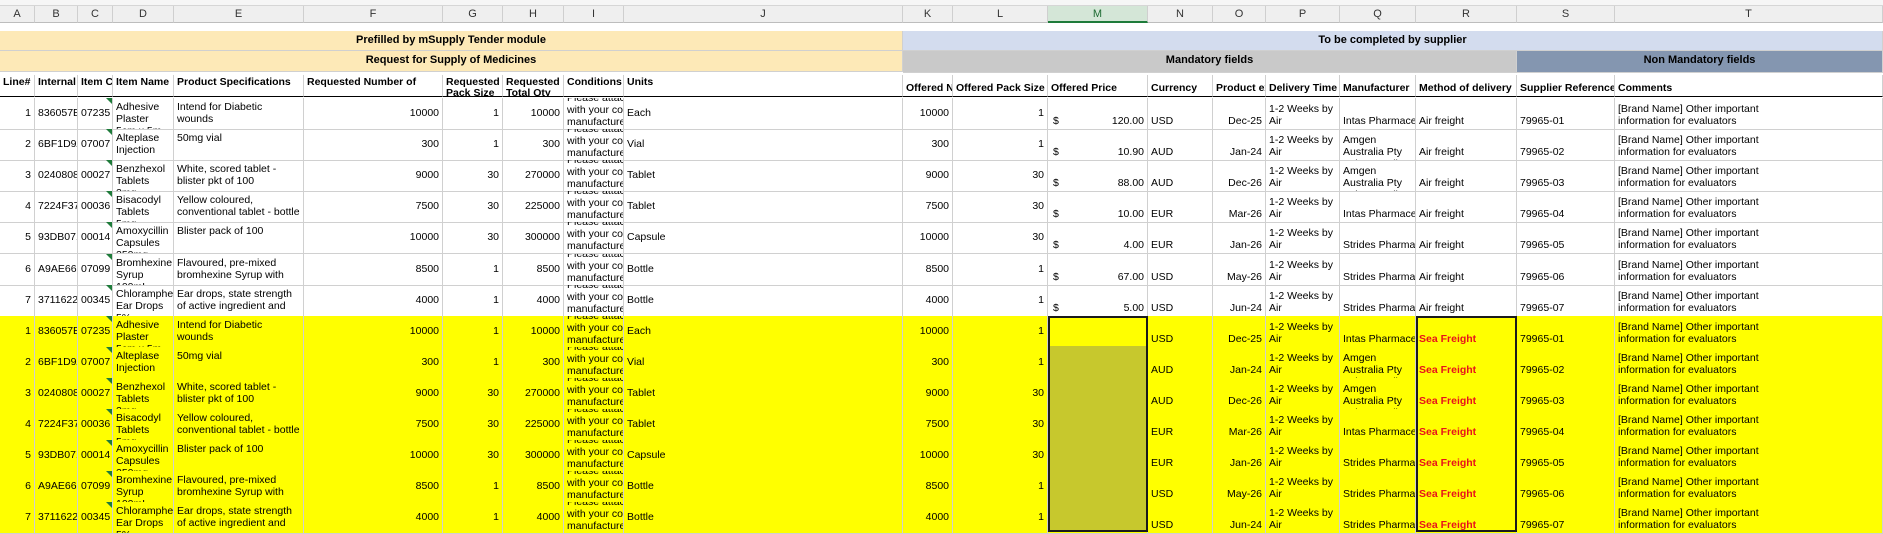 The image size is (1883, 534). What do you see at coordinates (1000, 14) in the screenshot?
I see `column-header-l: L` at bounding box center [1000, 14].